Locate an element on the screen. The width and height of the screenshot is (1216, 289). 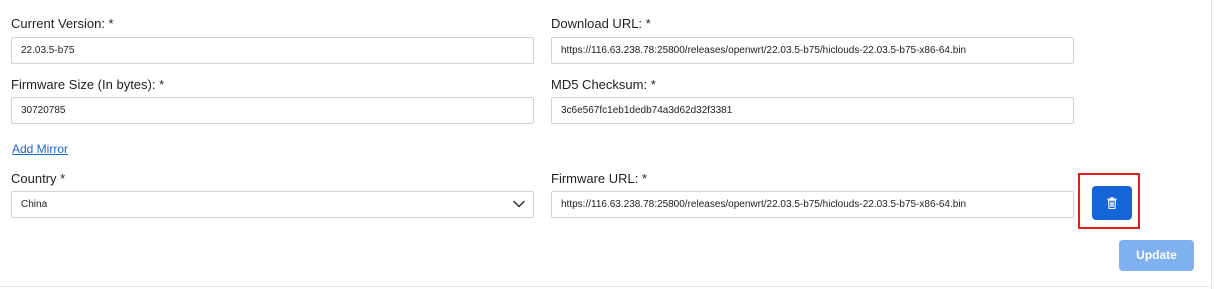
current-version-input: 22.03.5-b75 is located at coordinates (272, 50).